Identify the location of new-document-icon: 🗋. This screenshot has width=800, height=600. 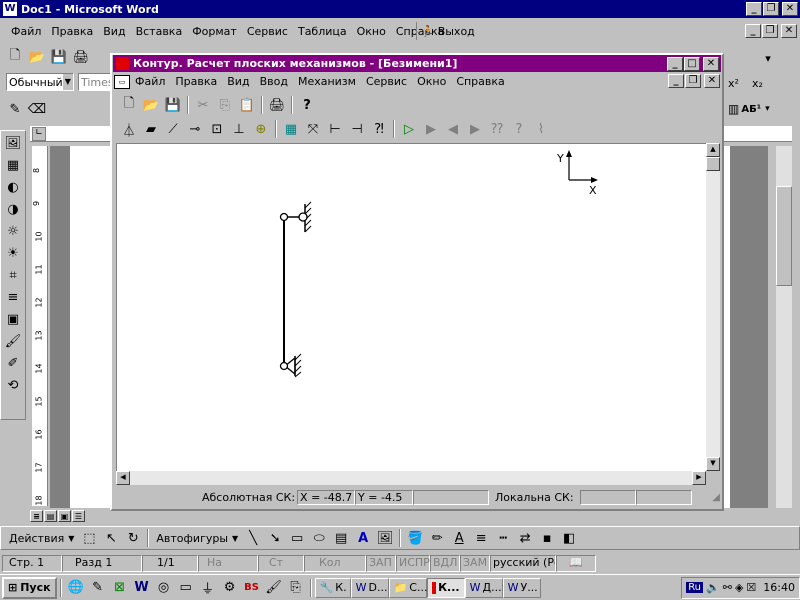
(15, 57).